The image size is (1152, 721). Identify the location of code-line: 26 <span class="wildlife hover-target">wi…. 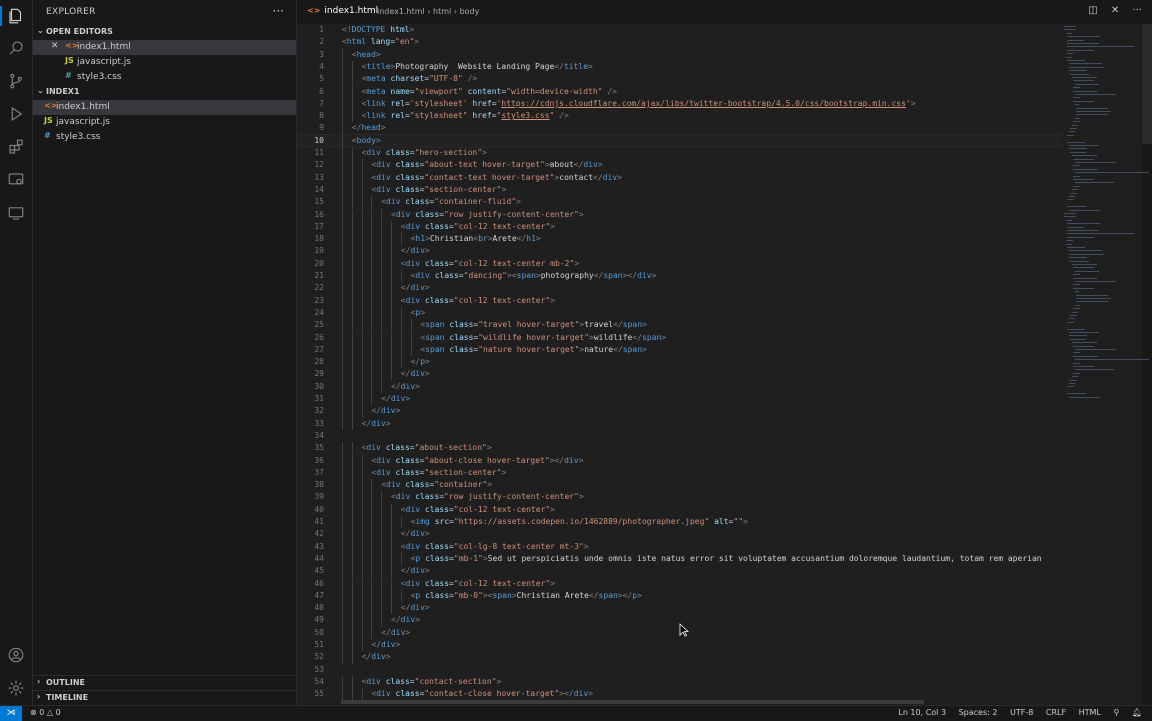
(679, 337).